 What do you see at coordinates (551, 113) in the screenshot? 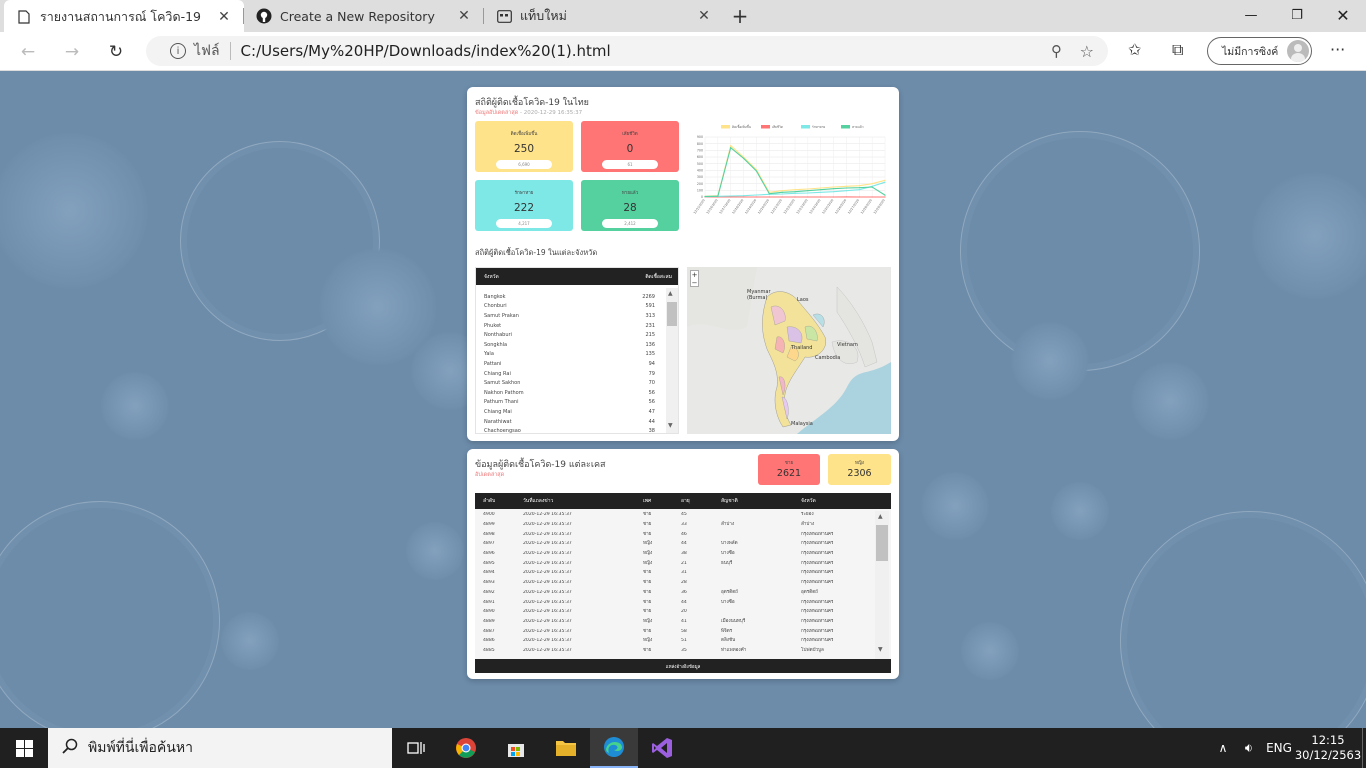
I see `updated-time: - 2020-12-29 16:35:37` at bounding box center [551, 113].